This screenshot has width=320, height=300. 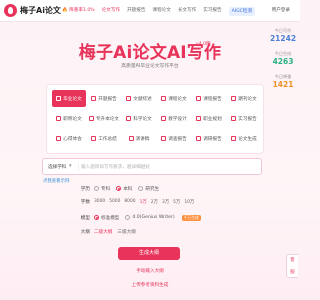 I want to click on book-icon, so click(x=129, y=98).